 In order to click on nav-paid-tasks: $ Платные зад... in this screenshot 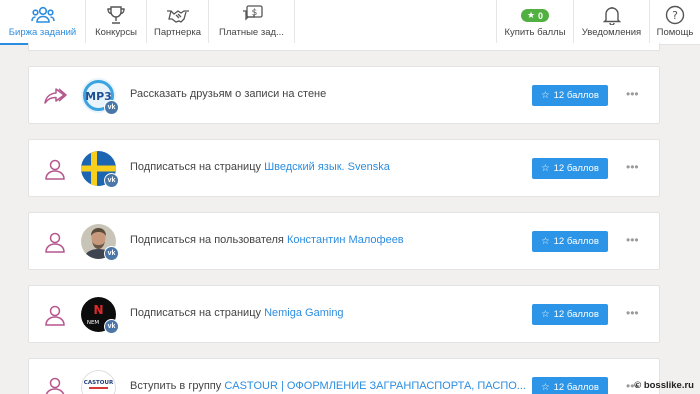, I will do `click(252, 22)`.